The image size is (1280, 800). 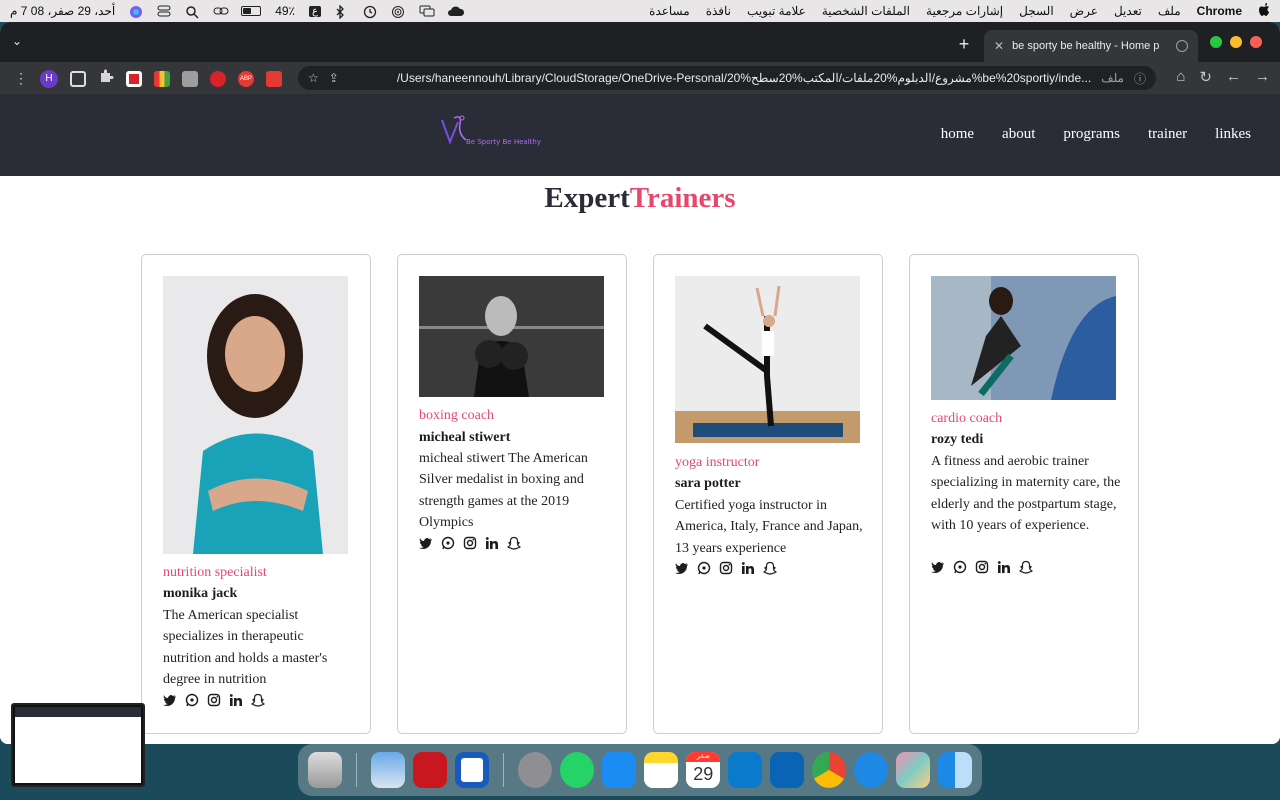 I want to click on tab-active: ✕ be sporty be healthy - Home p, so click(x=1091, y=46).